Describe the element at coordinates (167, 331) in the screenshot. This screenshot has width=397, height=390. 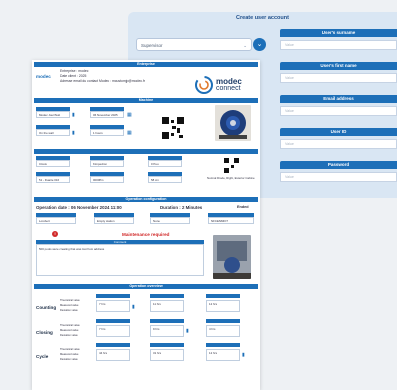
I see `ov-closing-2: 9 hrs` at that location.